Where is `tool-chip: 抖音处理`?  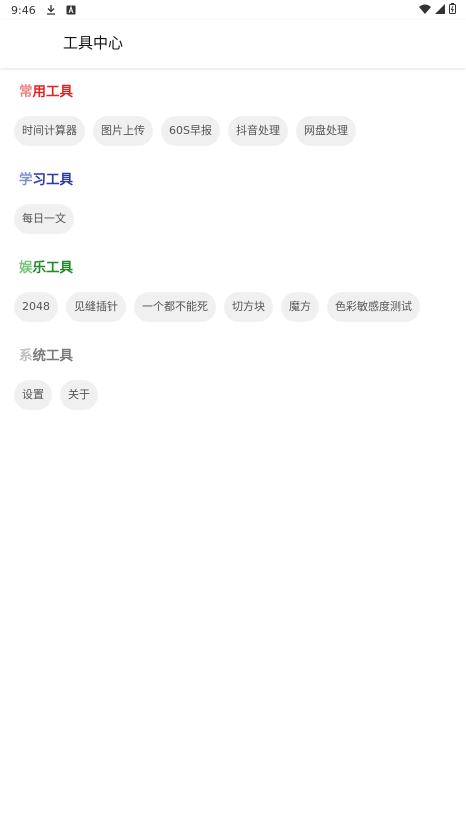 tool-chip: 抖音处理 is located at coordinates (257, 131).